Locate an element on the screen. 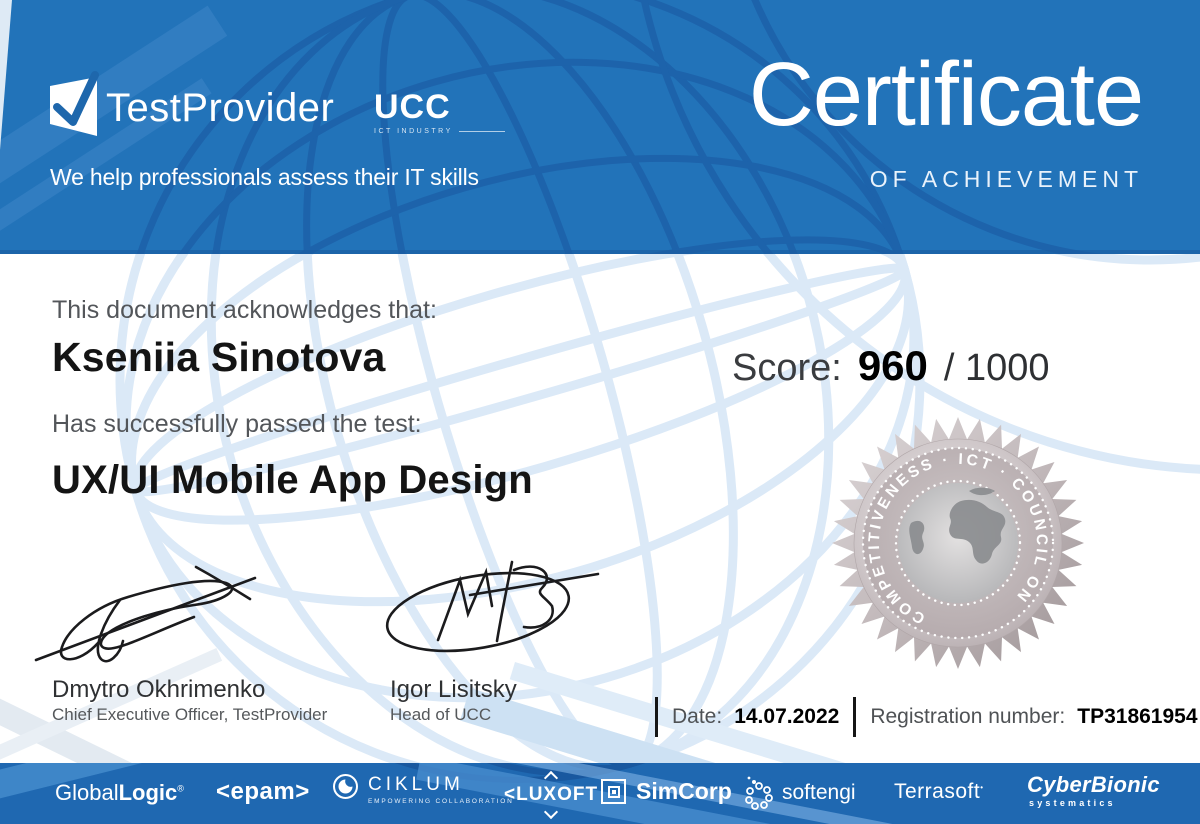 This screenshot has width=1200, height=824. ciklum-name: CIKLUM is located at coordinates (416, 784).